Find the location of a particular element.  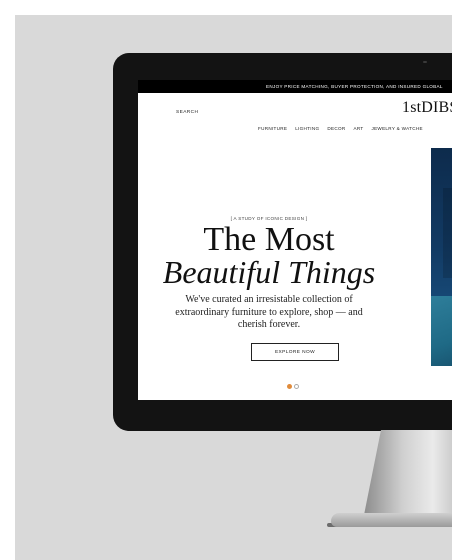

monitor-stand is located at coordinates (407, 475).